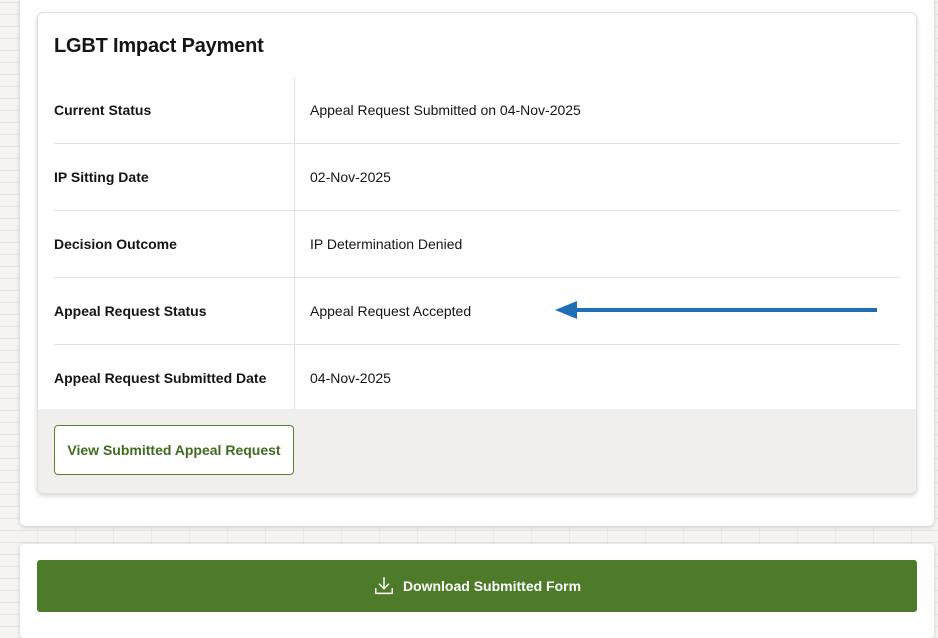 Image resolution: width=938 pixels, height=638 pixels. Describe the element at coordinates (391, 311) in the screenshot. I see `detail-value: Appeal Request Accepted` at that location.